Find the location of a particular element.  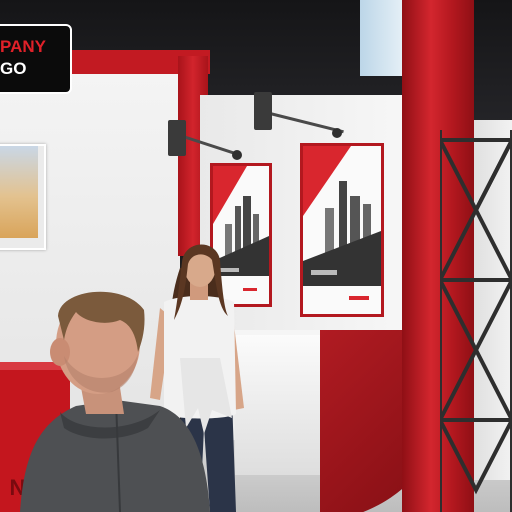

poster-right is located at coordinates (342, 230).